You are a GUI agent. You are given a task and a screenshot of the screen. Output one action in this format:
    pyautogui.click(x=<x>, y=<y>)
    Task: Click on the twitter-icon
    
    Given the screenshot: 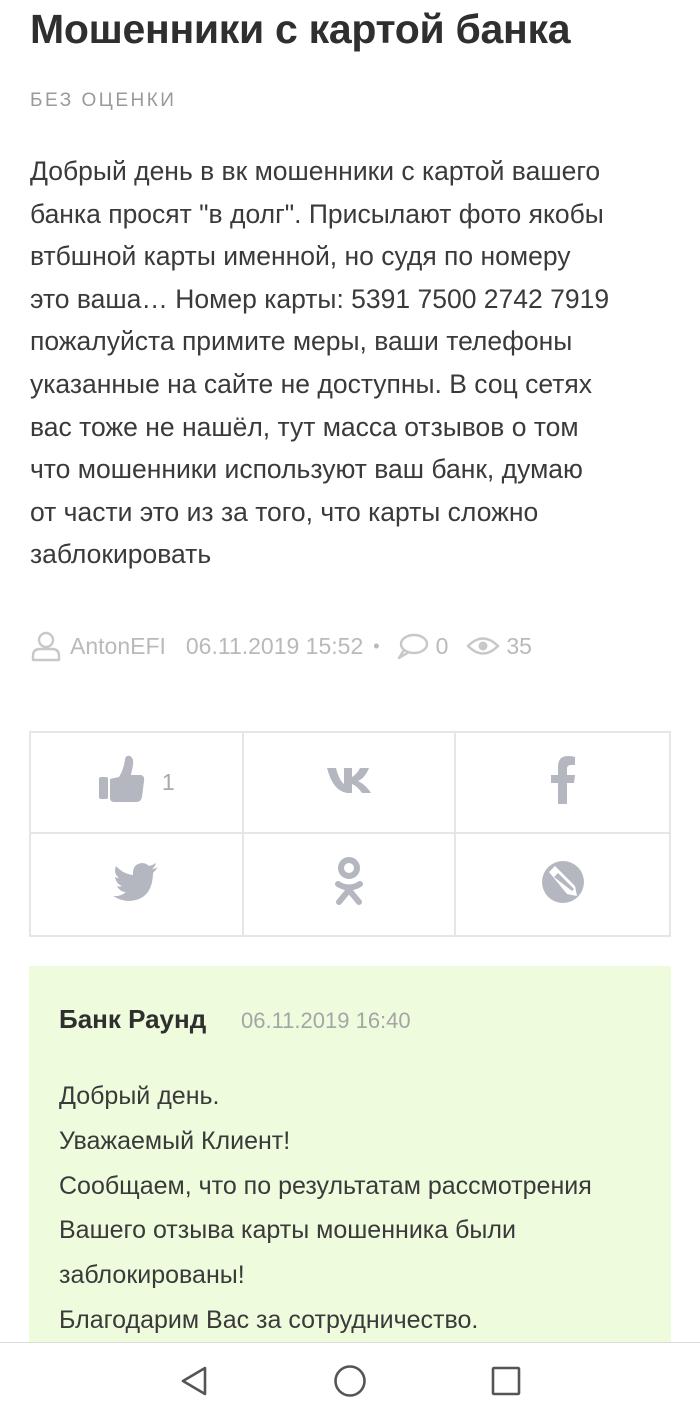 What is the action you would take?
    pyautogui.click(x=136, y=884)
    